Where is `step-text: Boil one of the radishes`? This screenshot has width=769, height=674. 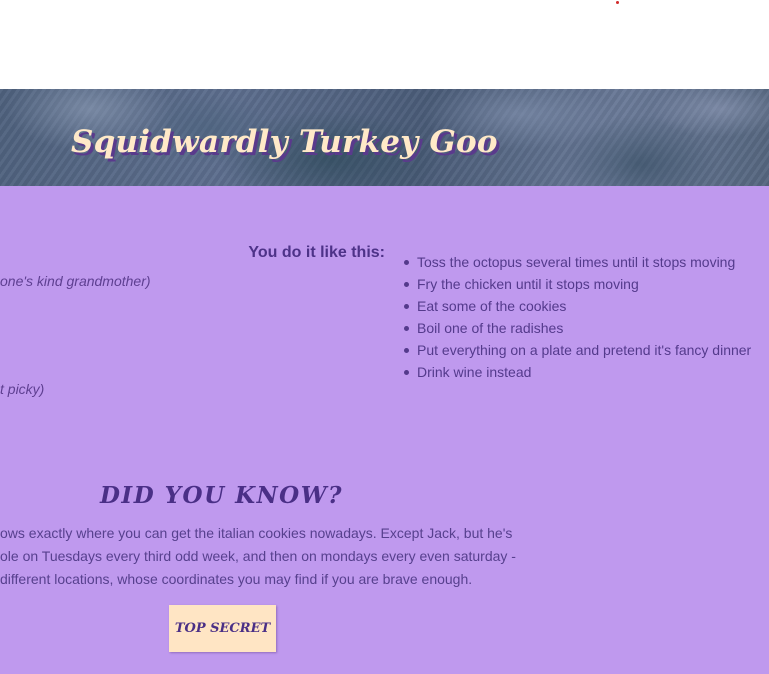 step-text: Boil one of the radishes is located at coordinates (490, 328).